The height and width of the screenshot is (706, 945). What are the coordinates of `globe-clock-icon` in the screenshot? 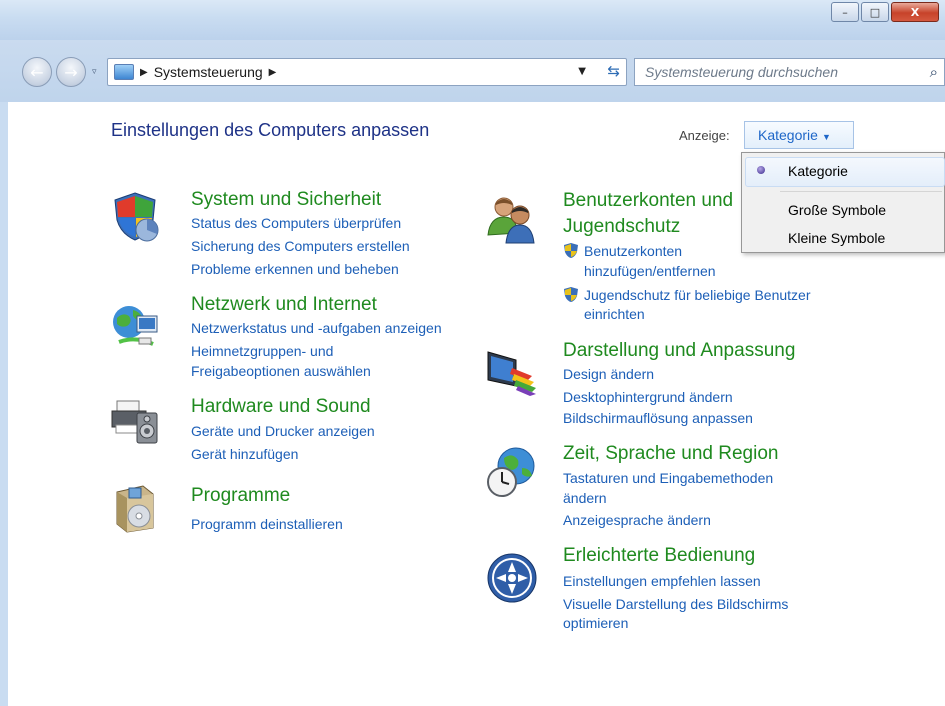 It's located at (511, 472).